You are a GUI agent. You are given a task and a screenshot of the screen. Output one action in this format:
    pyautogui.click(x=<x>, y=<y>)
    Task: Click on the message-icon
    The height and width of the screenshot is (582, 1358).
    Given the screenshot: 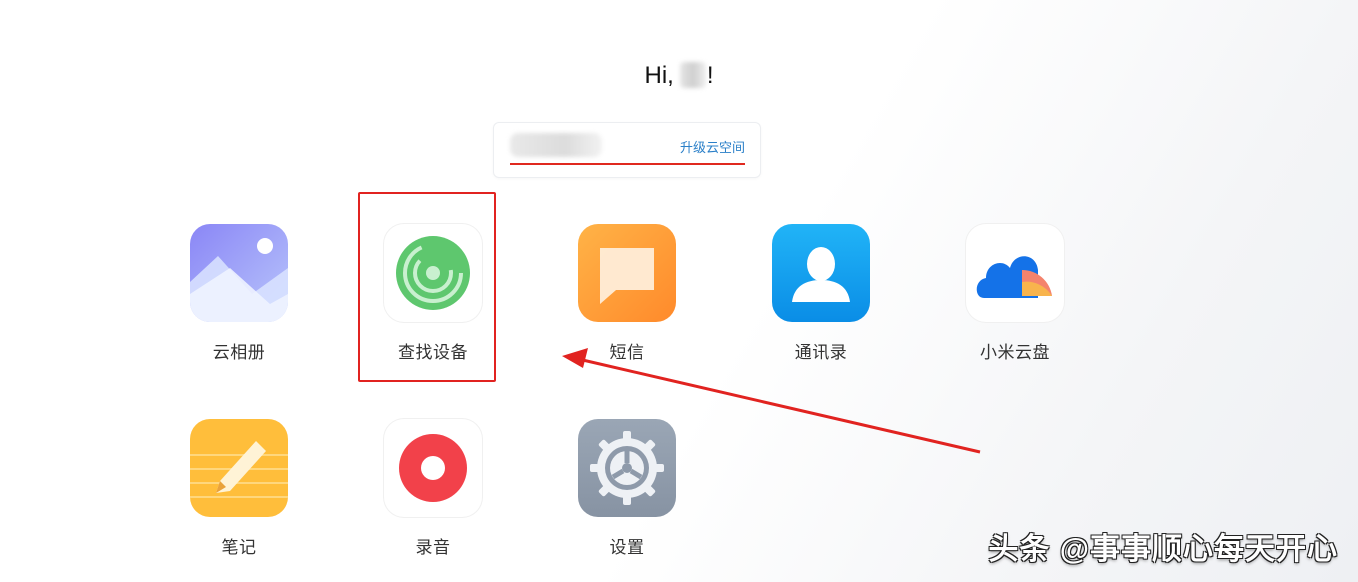 What is the action you would take?
    pyautogui.click(x=627, y=273)
    